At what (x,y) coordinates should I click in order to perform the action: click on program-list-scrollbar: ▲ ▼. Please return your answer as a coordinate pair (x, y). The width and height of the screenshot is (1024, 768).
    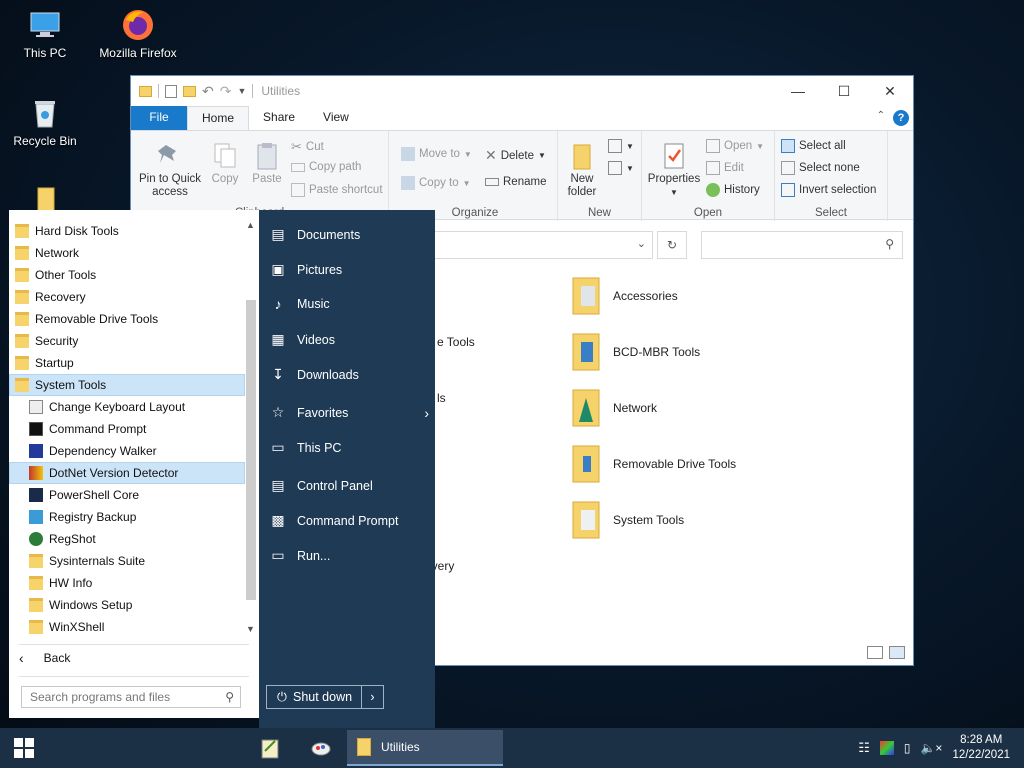
    Looking at the image, I should click on (251, 430).